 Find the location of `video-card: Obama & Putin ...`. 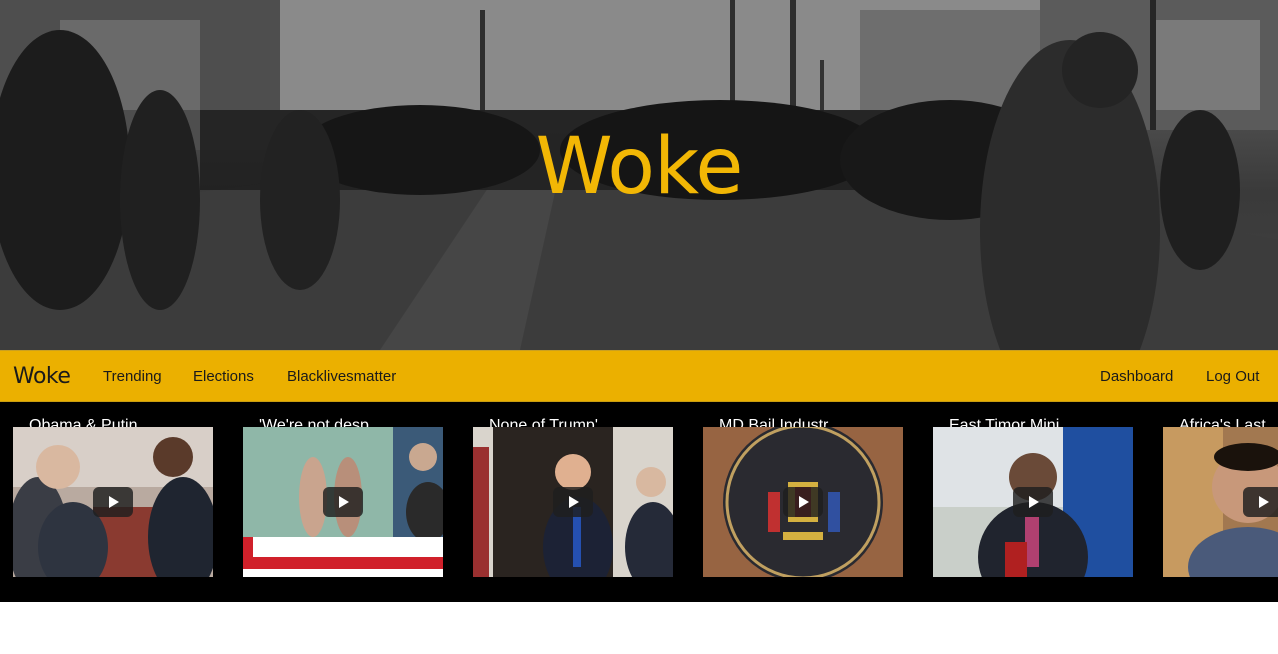

video-card: Obama & Putin ... is located at coordinates (113, 502).